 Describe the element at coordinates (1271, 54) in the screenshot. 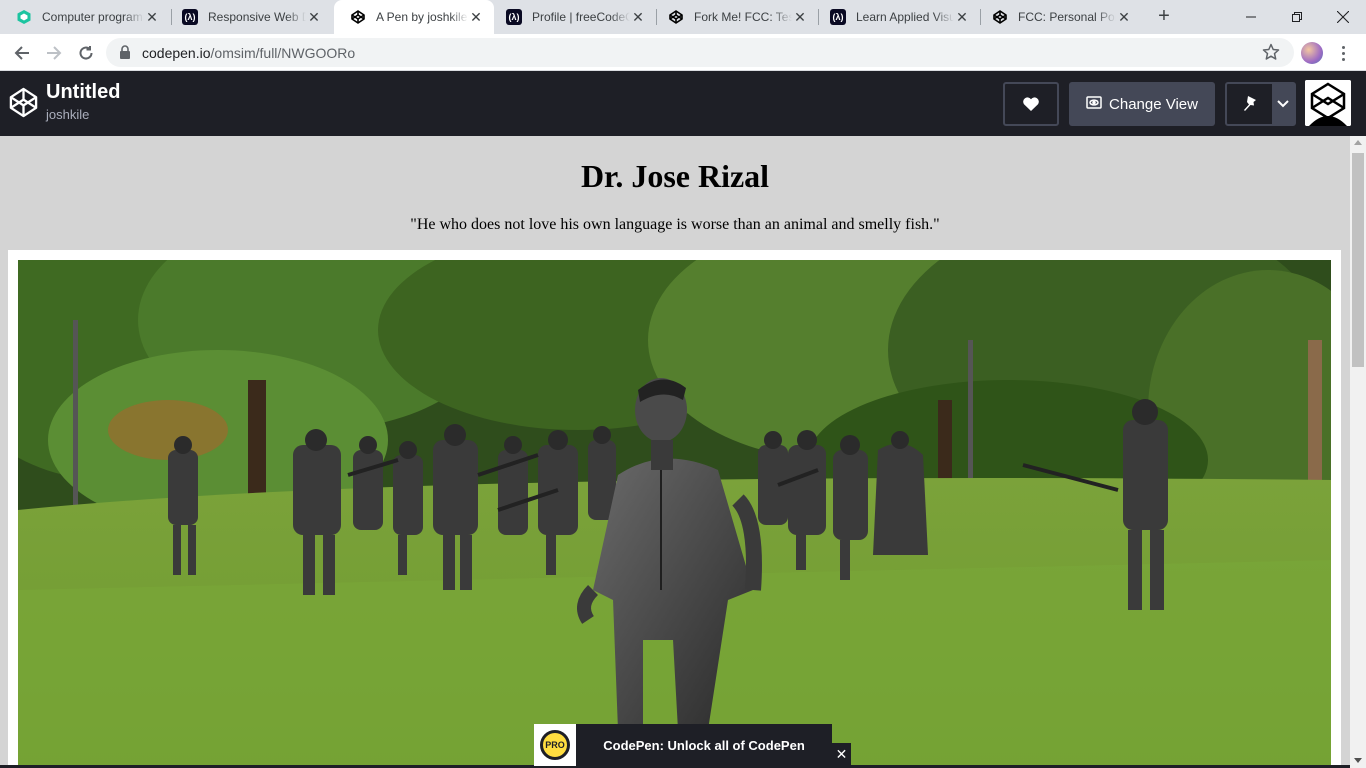

I see `bookmark-star-icon` at that location.